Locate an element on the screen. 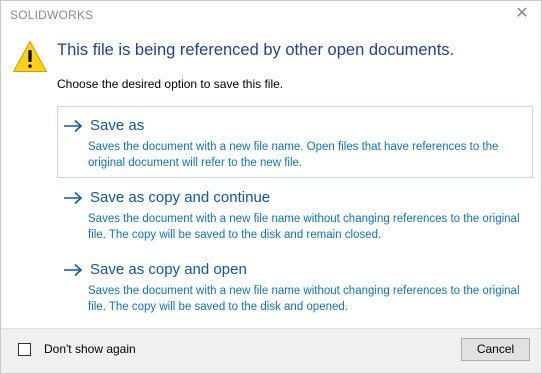 The width and height of the screenshot is (542, 374). cancel-button: Cancel is located at coordinates (495, 349).